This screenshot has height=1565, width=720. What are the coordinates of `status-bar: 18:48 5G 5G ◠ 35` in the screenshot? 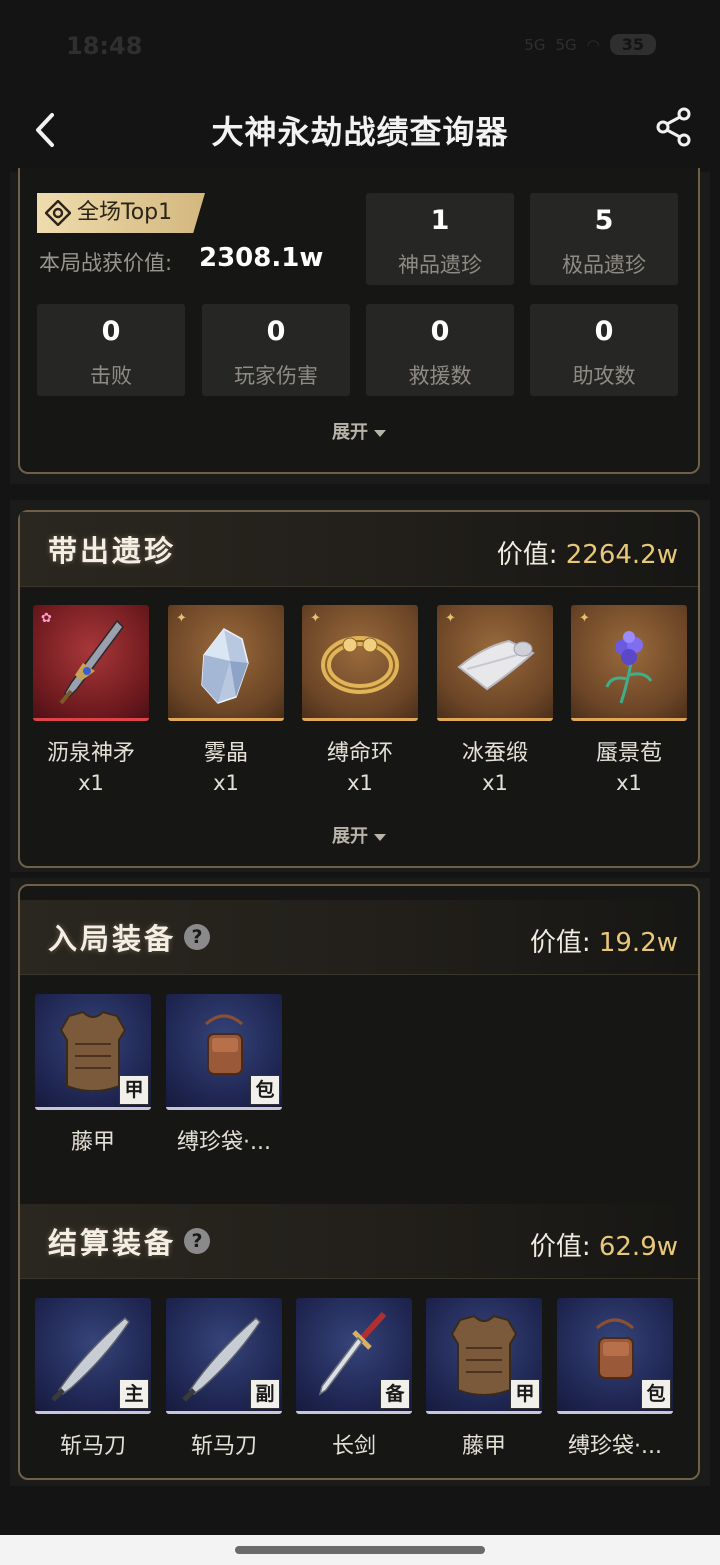 It's located at (360, 45).